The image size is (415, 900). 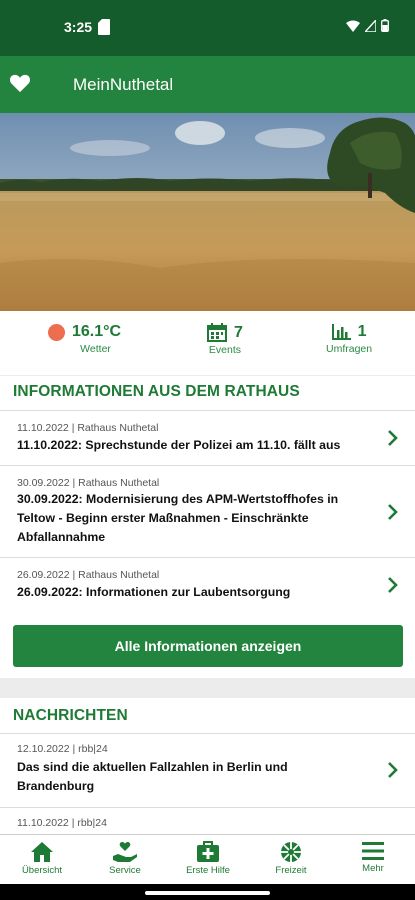 What do you see at coordinates (88, 428) in the screenshot?
I see `info-item-meta: 11.10.2022 | Rathaus Nuthetal` at bounding box center [88, 428].